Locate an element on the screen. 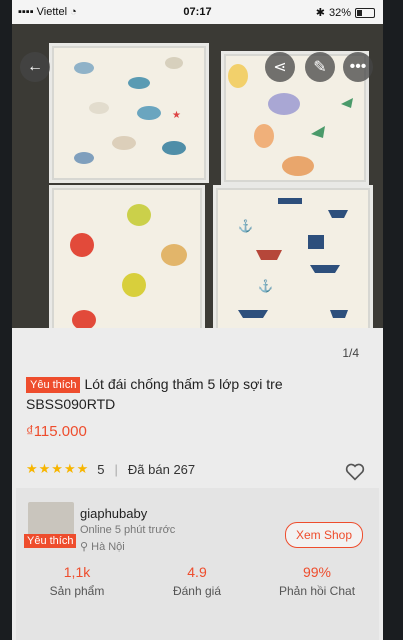 Image resolution: width=403 pixels, height=640 pixels. stat-value: 99% is located at coordinates (317, 572).